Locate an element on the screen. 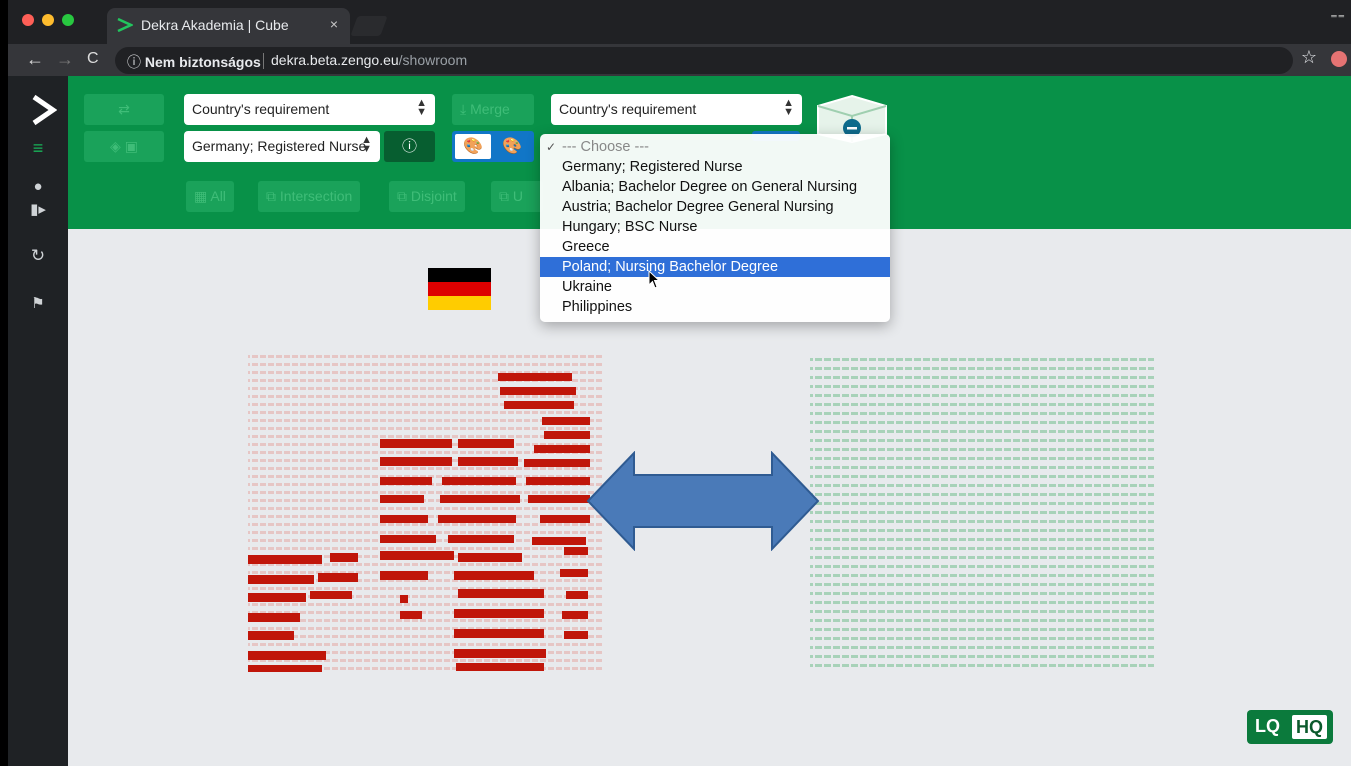  dropdown-option-highlighted: Poland; Nursing Bachelor Degree is located at coordinates (715, 267).